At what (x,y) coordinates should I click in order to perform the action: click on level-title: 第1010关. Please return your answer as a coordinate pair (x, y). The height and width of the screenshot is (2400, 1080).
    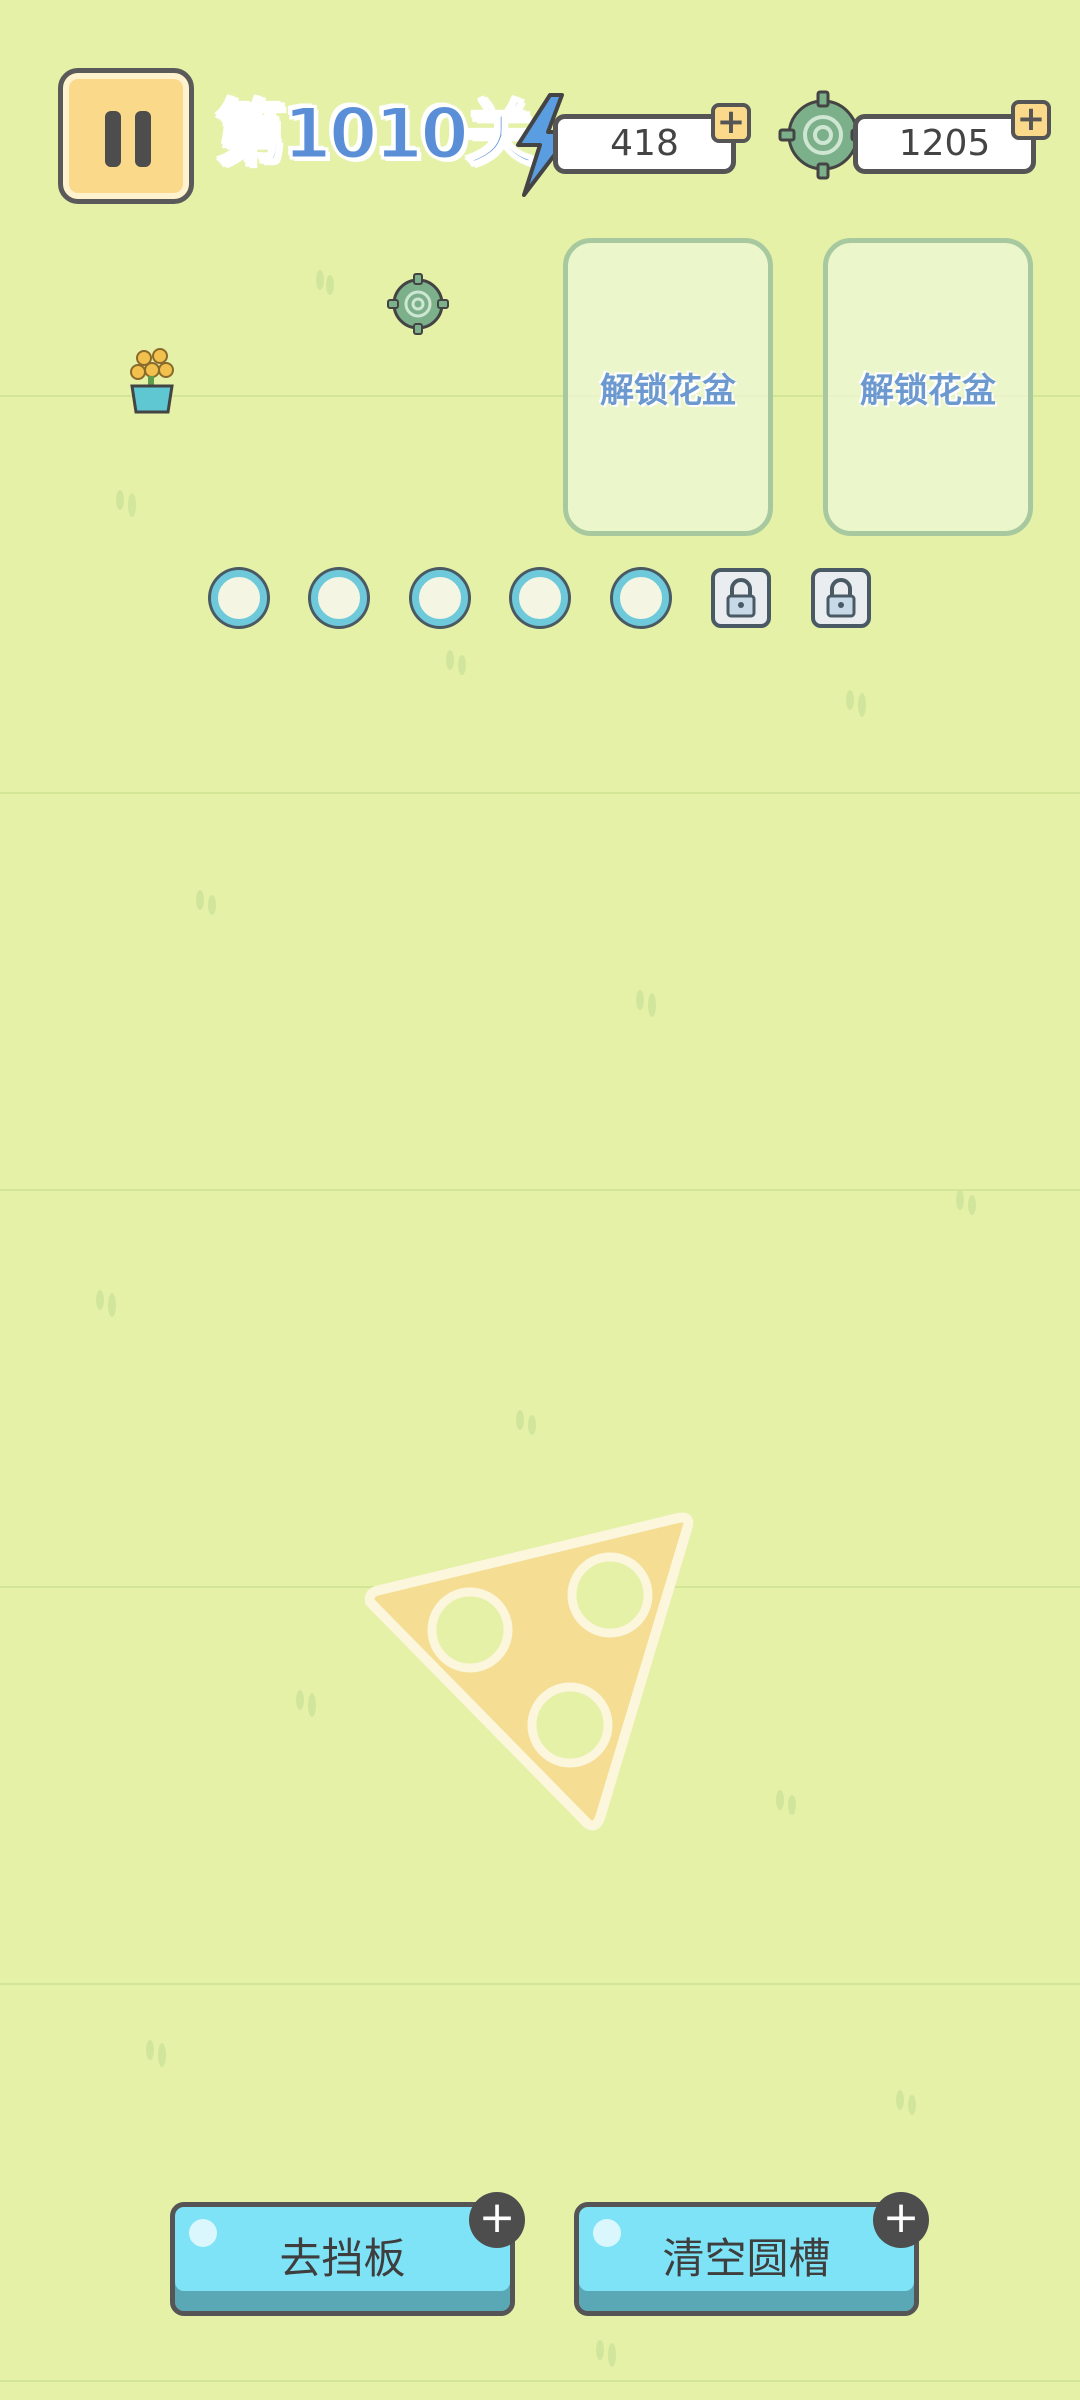
    Looking at the image, I should click on (376, 134).